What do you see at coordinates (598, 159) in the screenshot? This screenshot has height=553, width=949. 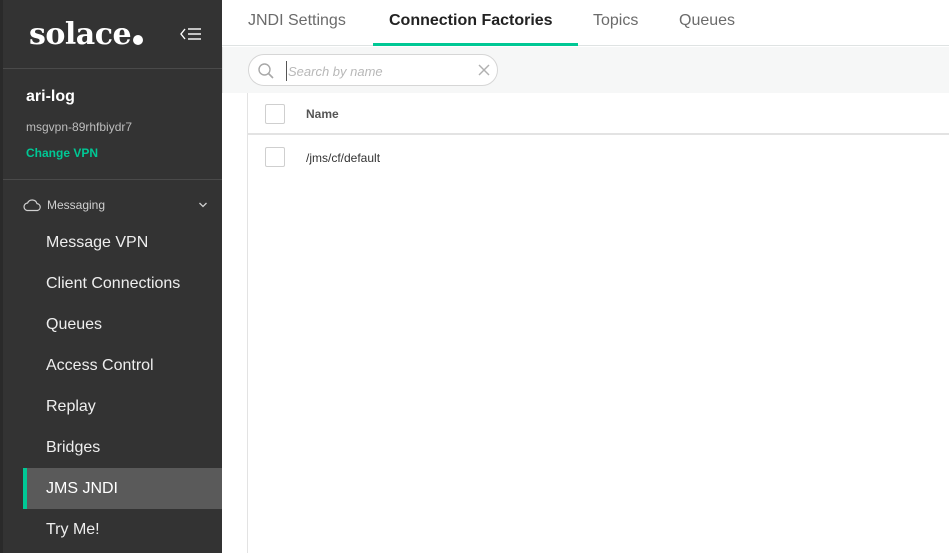 I see `table-row: /jms/cf/default` at bounding box center [598, 159].